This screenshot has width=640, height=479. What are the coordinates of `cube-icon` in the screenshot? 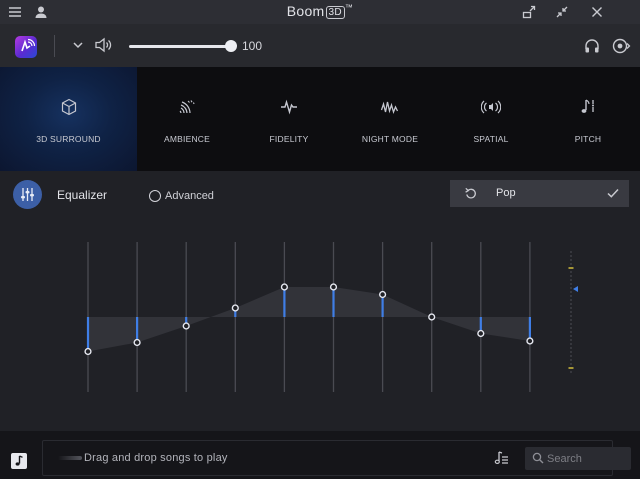 It's located at (69, 107).